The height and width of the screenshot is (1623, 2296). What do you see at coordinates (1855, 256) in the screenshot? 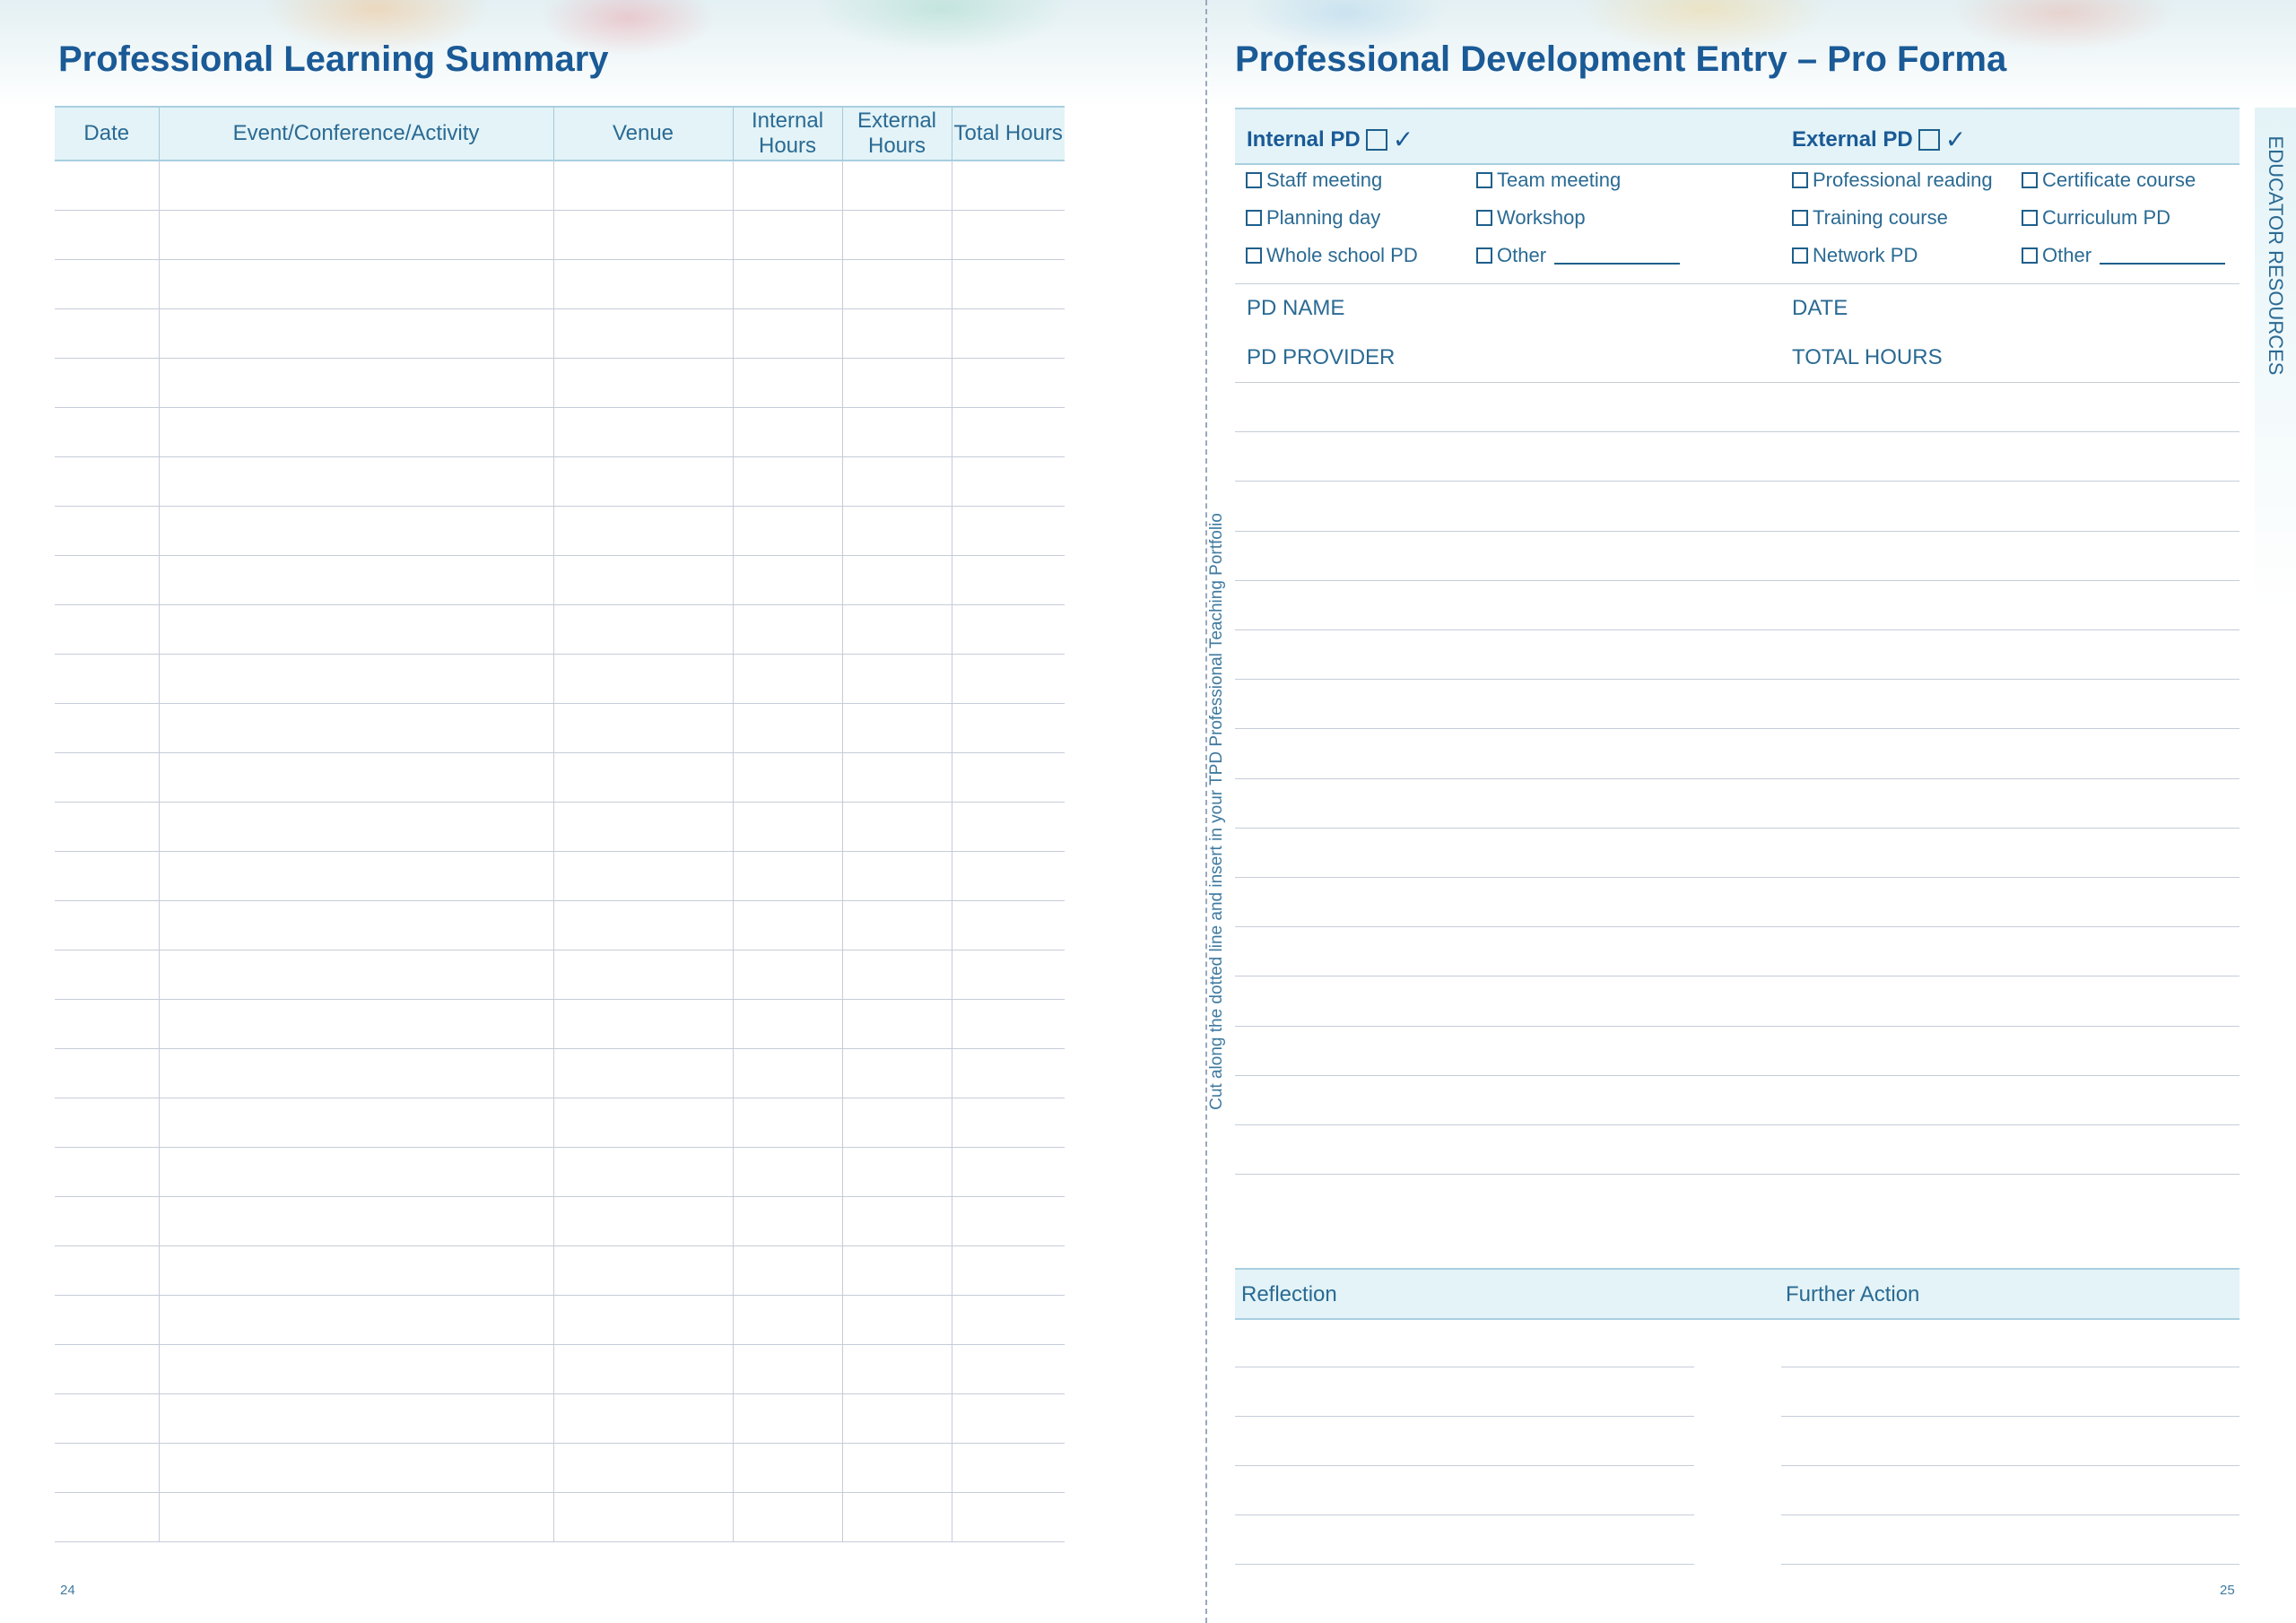
I see `option-network-pd: Network PD` at bounding box center [1855, 256].